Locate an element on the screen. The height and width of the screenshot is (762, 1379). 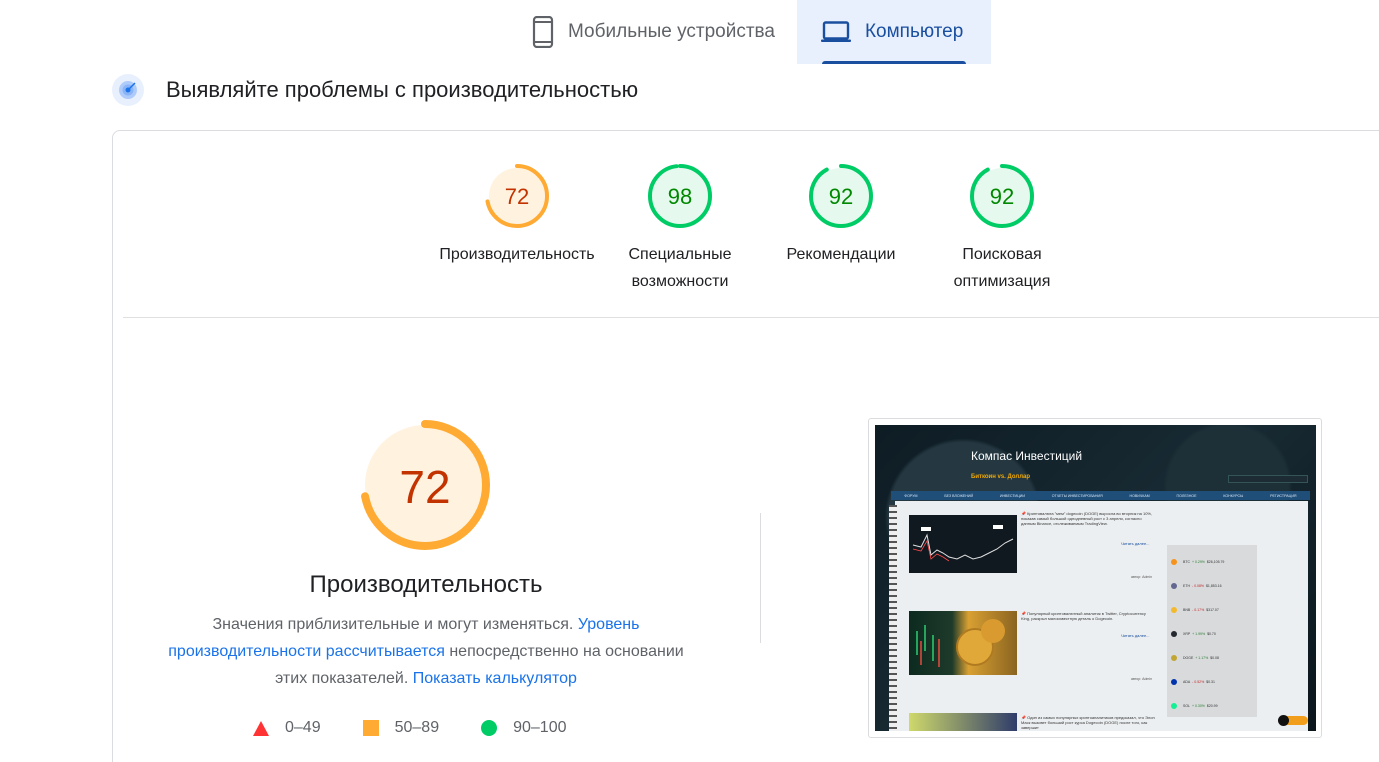
gauge-best-practices-value: 92 is located at coordinates (841, 196).